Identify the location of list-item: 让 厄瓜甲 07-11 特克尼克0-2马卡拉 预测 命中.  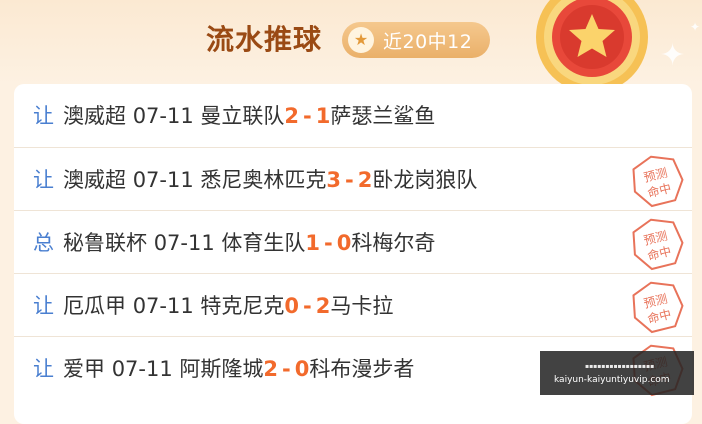
(353, 304).